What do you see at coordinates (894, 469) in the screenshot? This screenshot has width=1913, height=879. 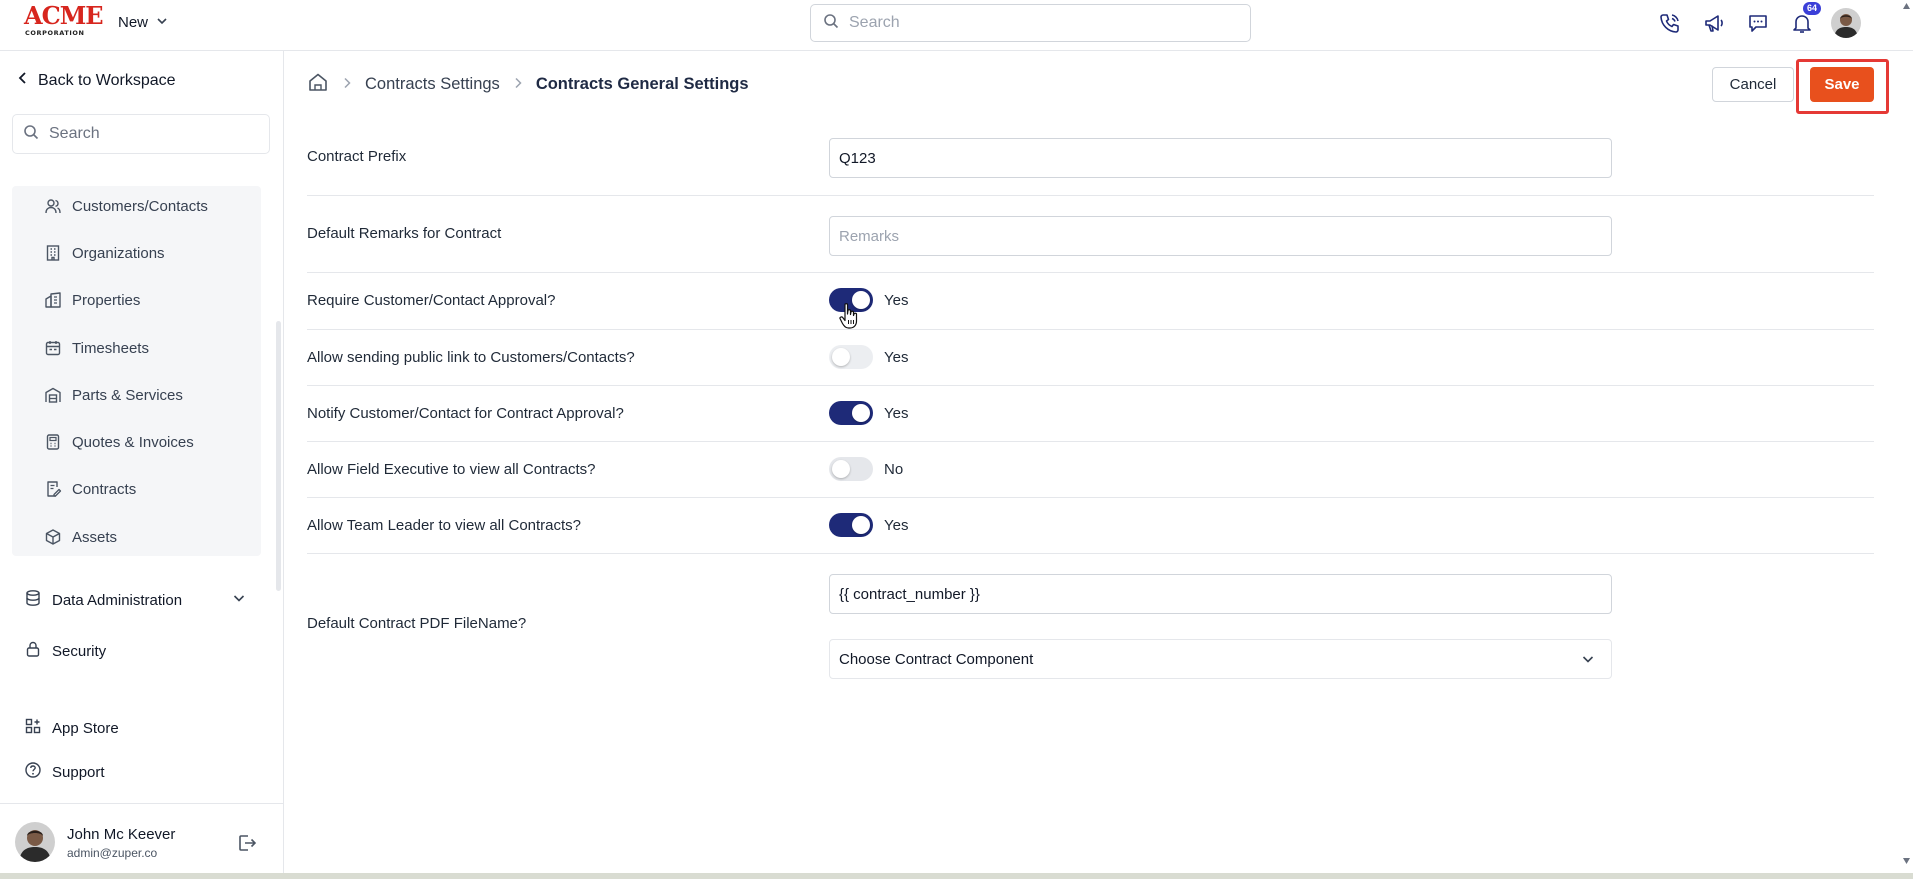 I see `field-exec-view-state: No` at bounding box center [894, 469].